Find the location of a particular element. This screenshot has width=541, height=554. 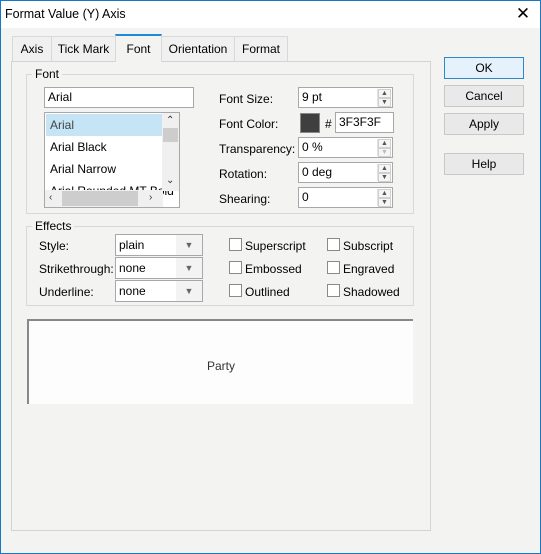

transparency-input: 0 % ▲ ▼ is located at coordinates (345, 147).